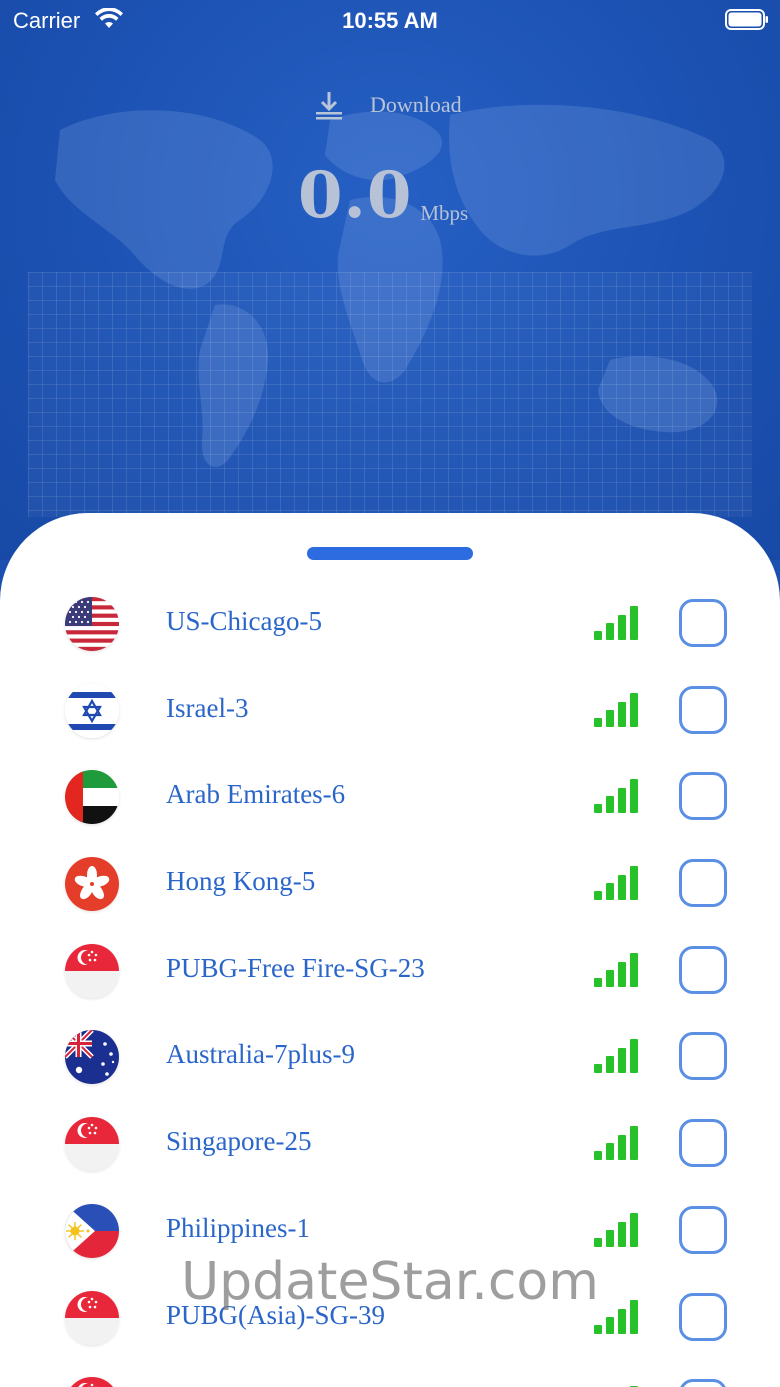 Image resolution: width=780 pixels, height=1387 pixels. What do you see at coordinates (390, 1143) in the screenshot?
I see `server-row: Singapore-25` at bounding box center [390, 1143].